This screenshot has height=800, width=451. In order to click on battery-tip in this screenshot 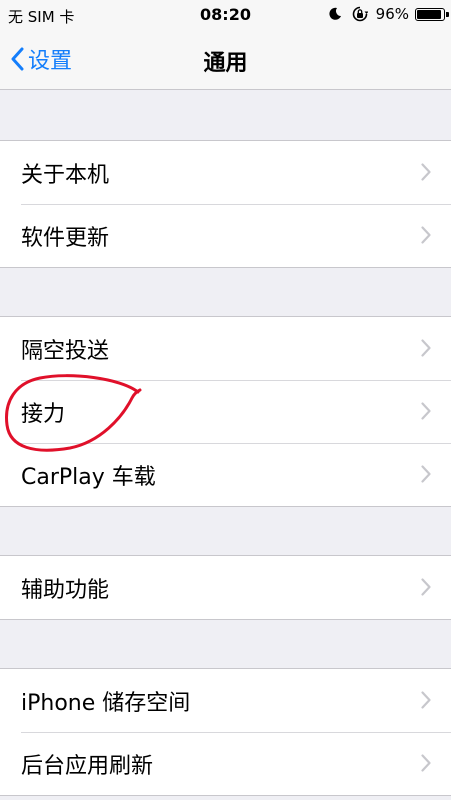, I will do `click(447, 14)`.